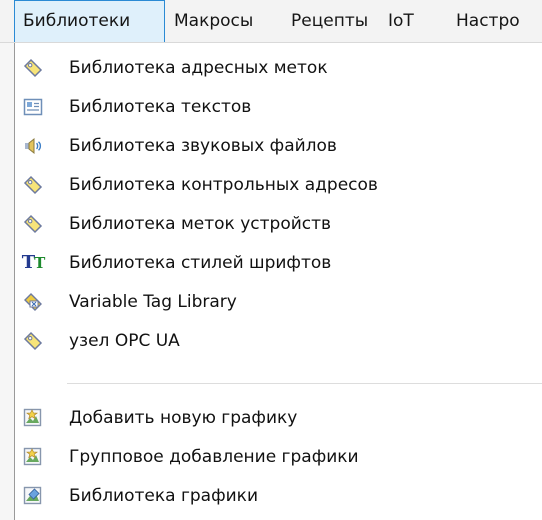  I want to click on menu-item-label: Библиотека контрольных адресов, so click(223, 185).